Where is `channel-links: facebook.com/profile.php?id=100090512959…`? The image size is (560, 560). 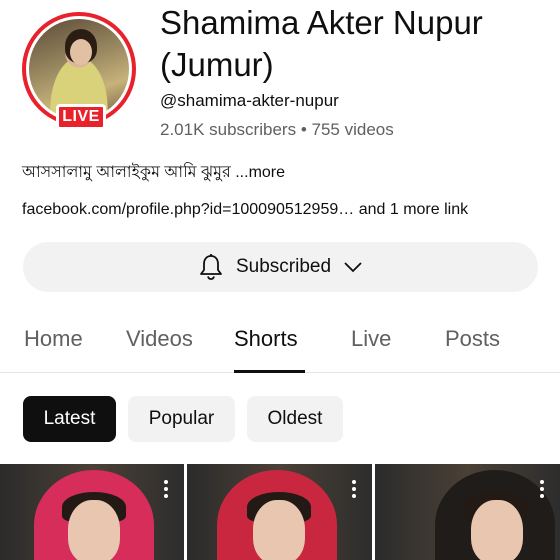 channel-links: facebook.com/profile.php?id=100090512959… is located at coordinates (245, 210).